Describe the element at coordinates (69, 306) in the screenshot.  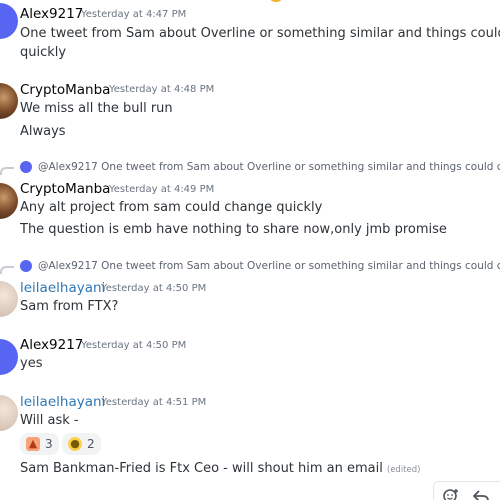
I see `message-text: Sam from FTX?` at that location.